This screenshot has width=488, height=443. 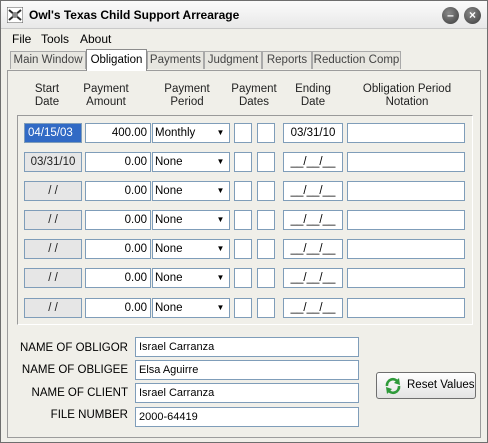 I want to click on window-title: Owl's Texas Child Support Arrearage, so click(x=134, y=15).